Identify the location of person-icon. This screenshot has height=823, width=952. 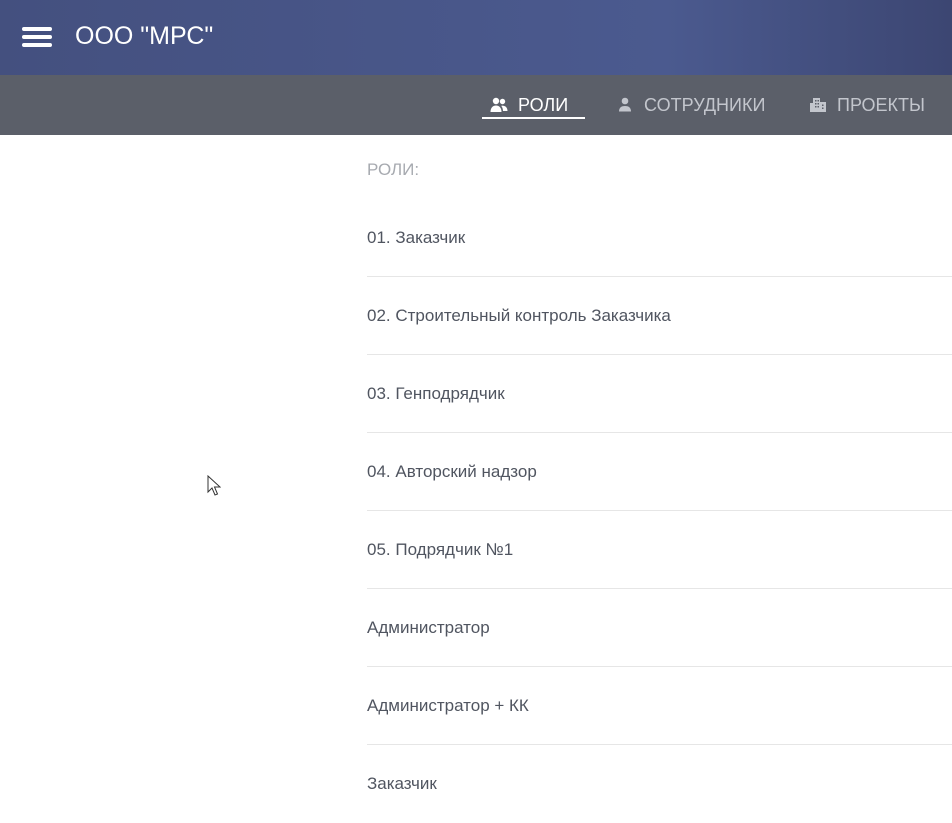
(625, 104).